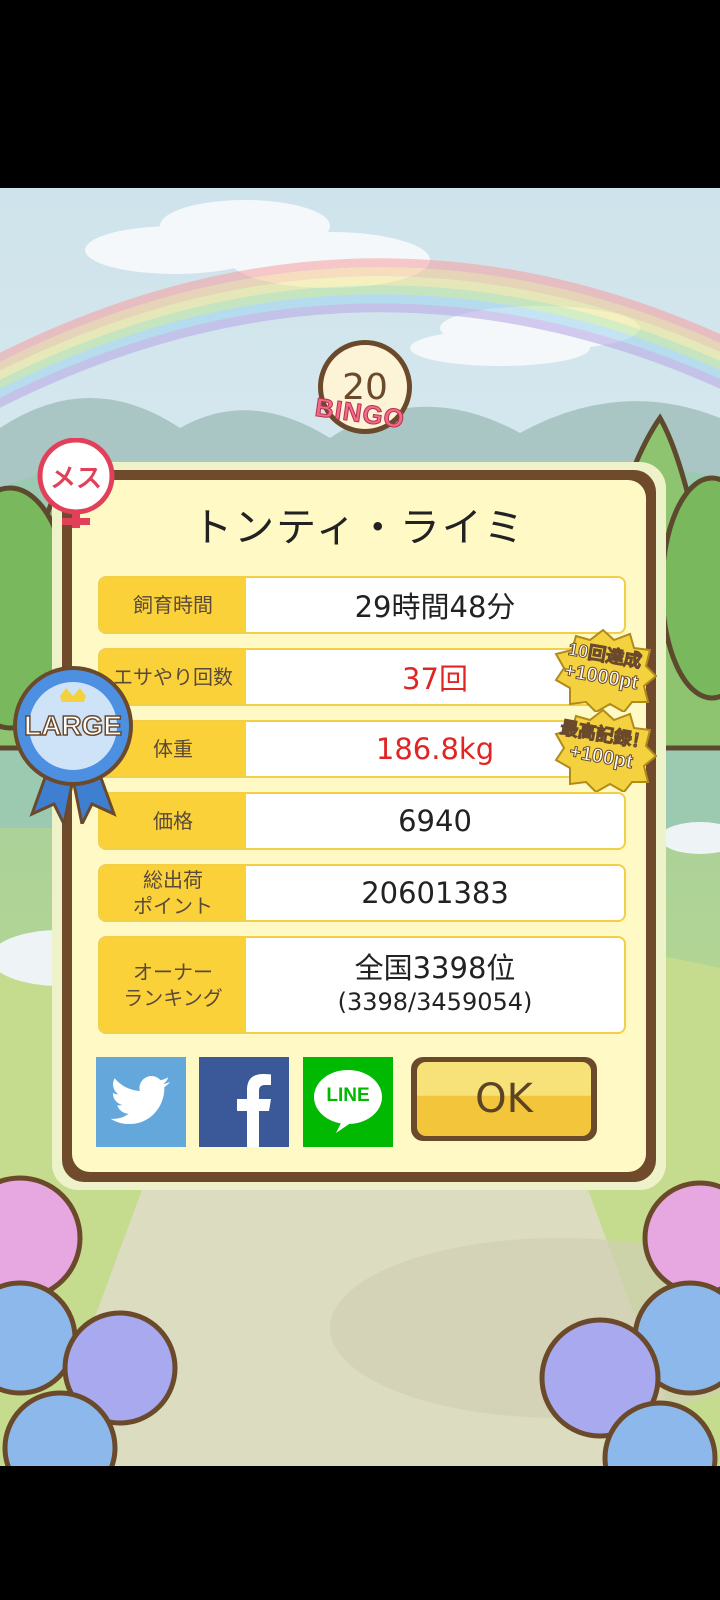  What do you see at coordinates (173, 906) in the screenshot?
I see `stat-label-line2: ポイント` at bounding box center [173, 906].